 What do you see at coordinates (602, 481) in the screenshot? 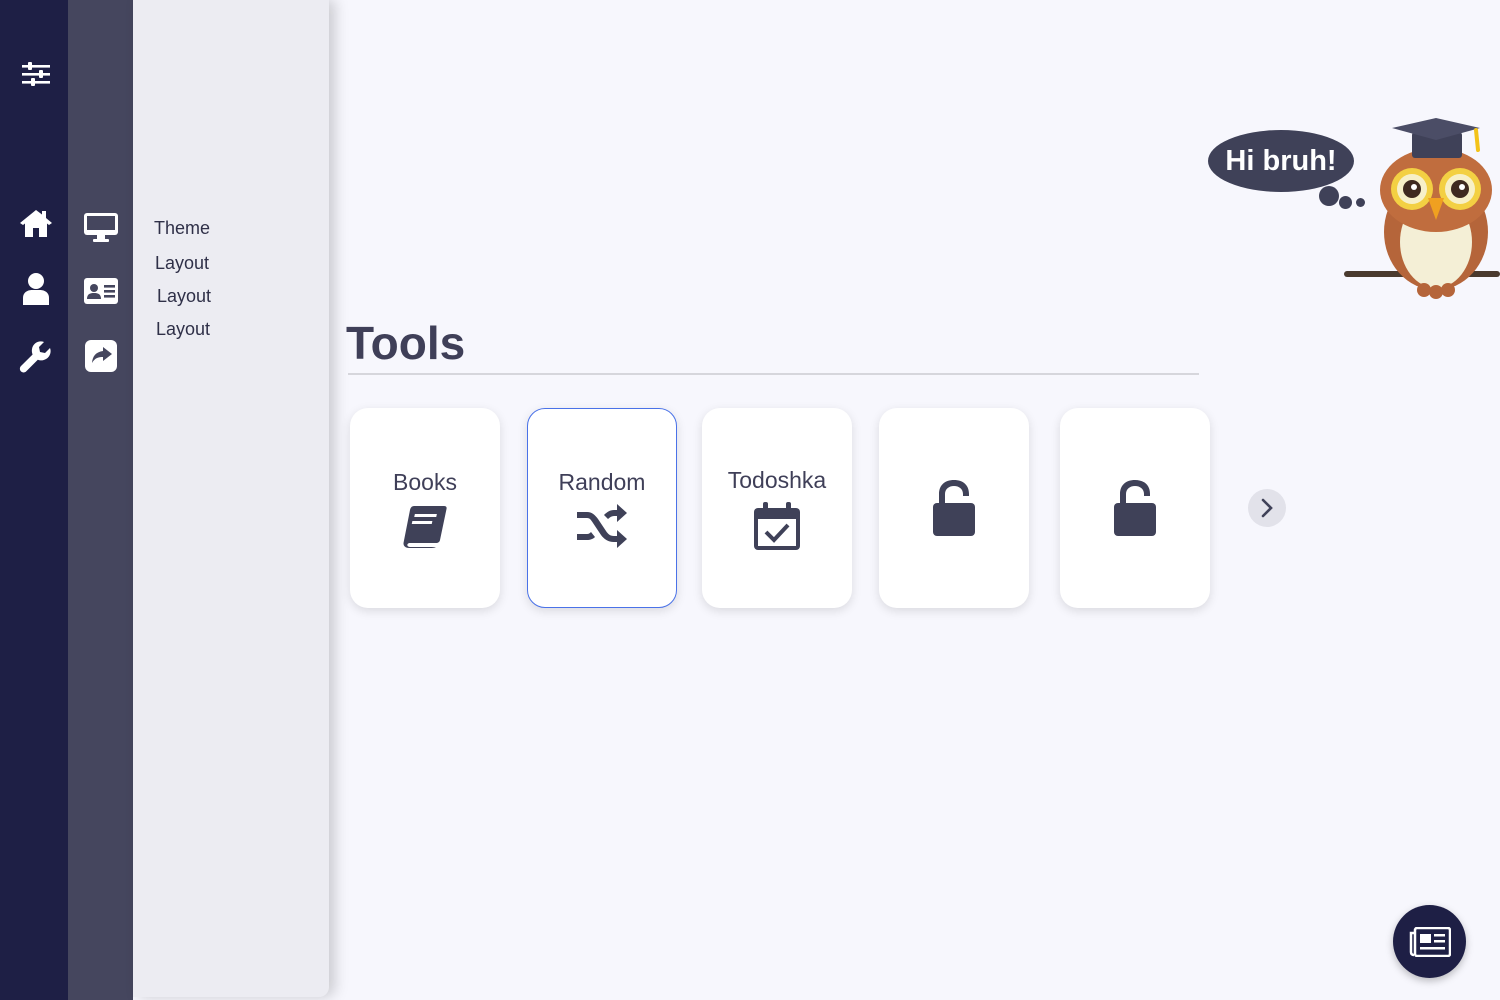
I see `card-label: Random` at bounding box center [602, 481].